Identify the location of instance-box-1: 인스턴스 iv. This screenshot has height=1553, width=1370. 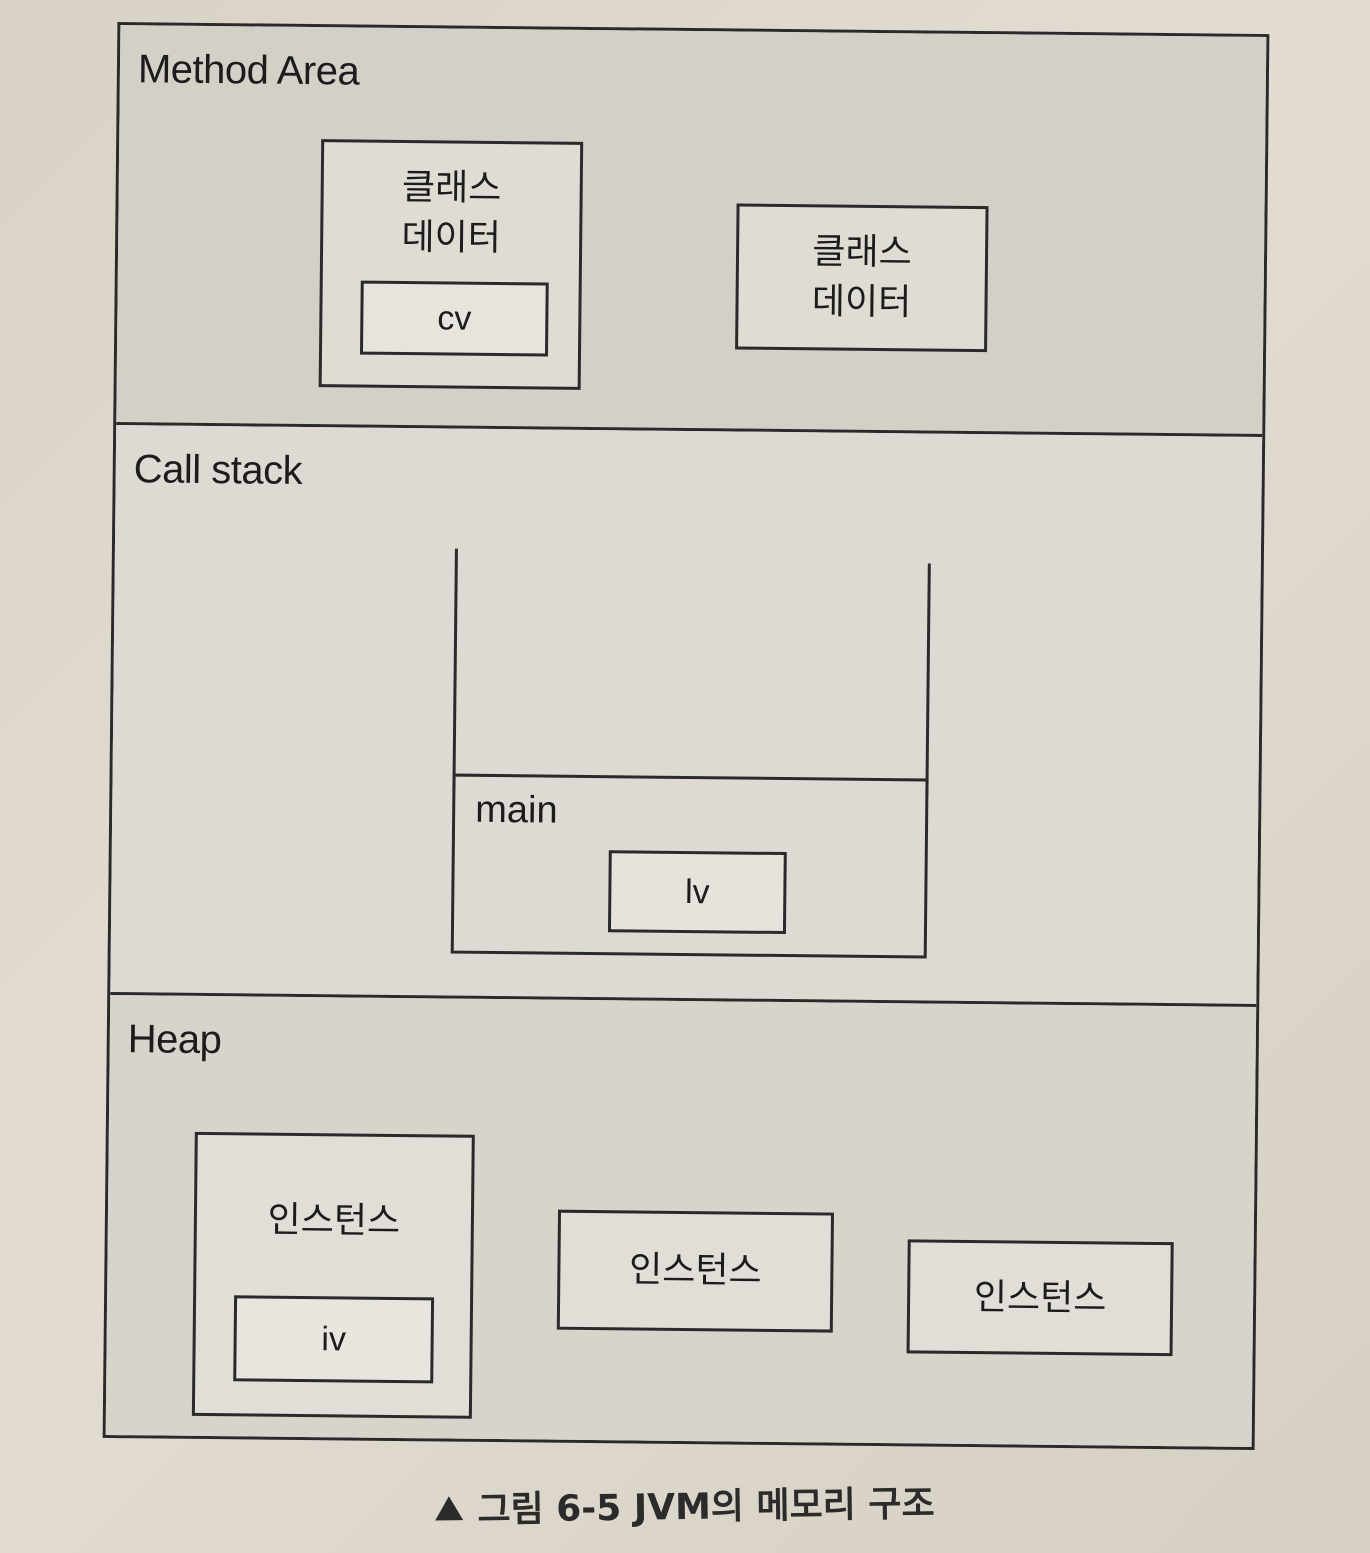
(333, 1275).